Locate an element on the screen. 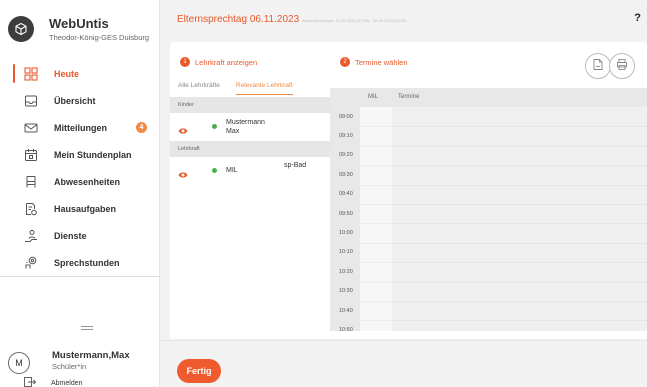  event-title: Elternsprechtag 06.11.2023 is located at coordinates (238, 19).